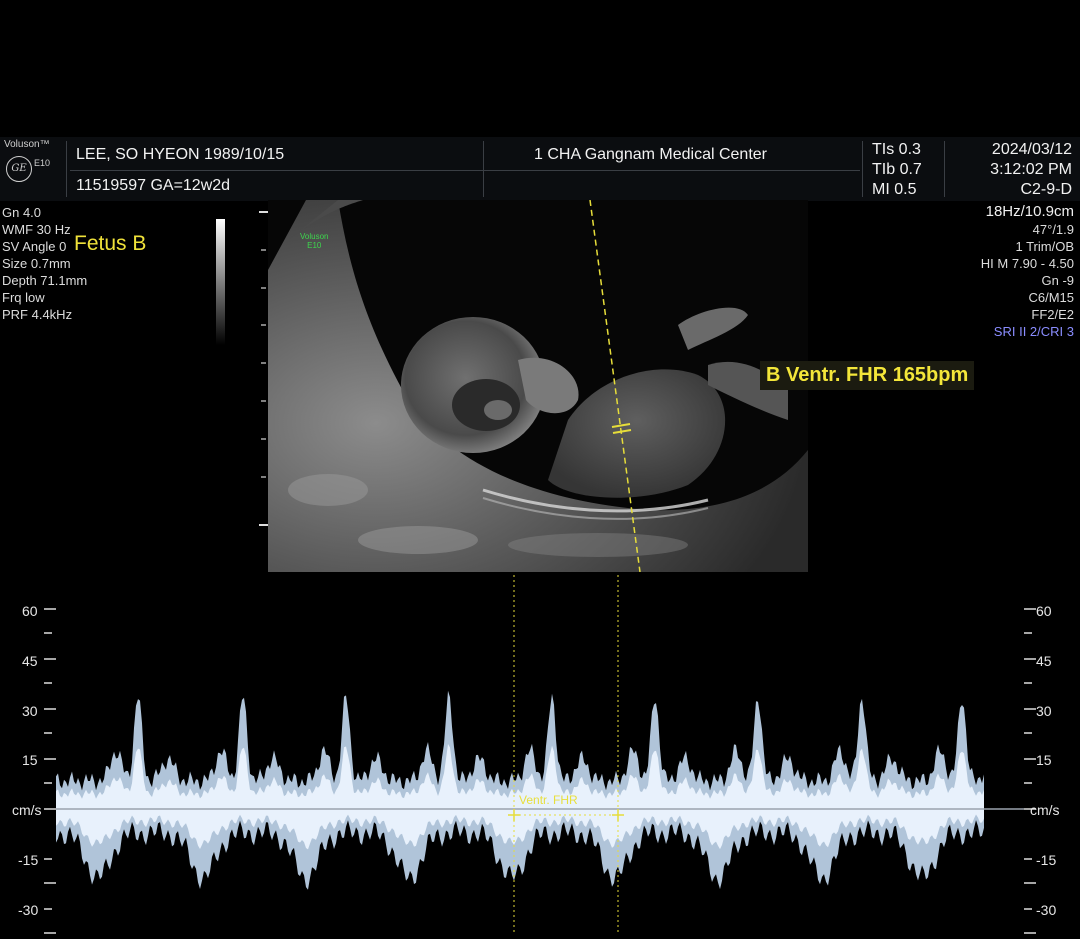 The width and height of the screenshot is (1080, 939). What do you see at coordinates (1044, 711) in the screenshot?
I see `velocity-tick-right: 30` at bounding box center [1044, 711].